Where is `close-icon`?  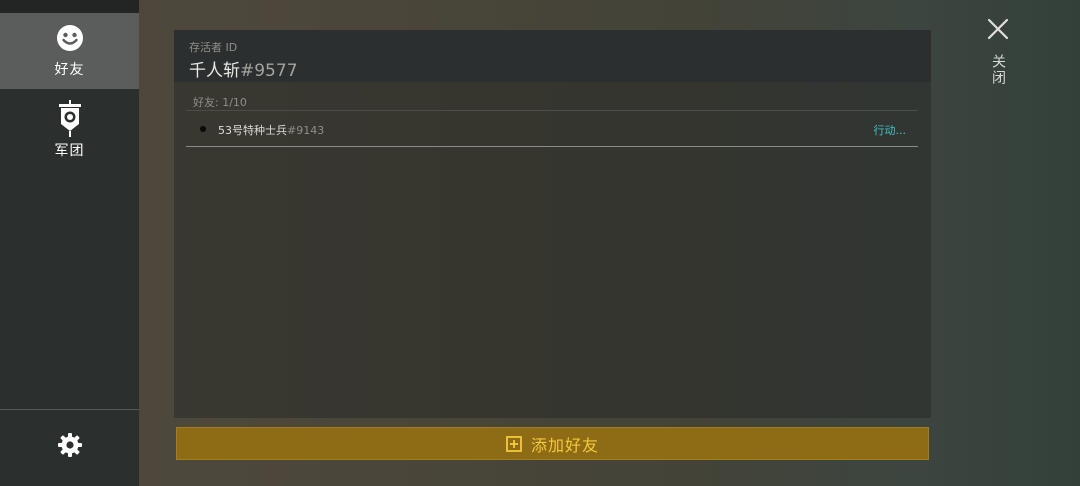 close-icon is located at coordinates (998, 31).